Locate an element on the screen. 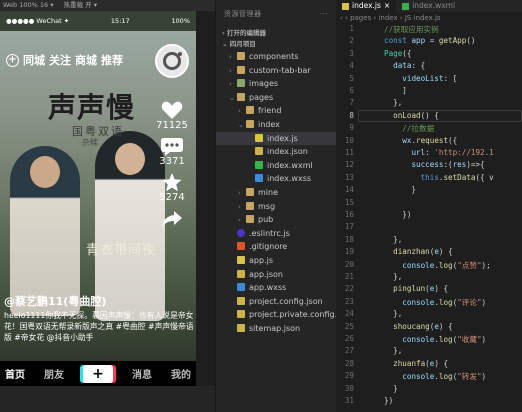  code-line: const app = getApp() is located at coordinates (429, 40).